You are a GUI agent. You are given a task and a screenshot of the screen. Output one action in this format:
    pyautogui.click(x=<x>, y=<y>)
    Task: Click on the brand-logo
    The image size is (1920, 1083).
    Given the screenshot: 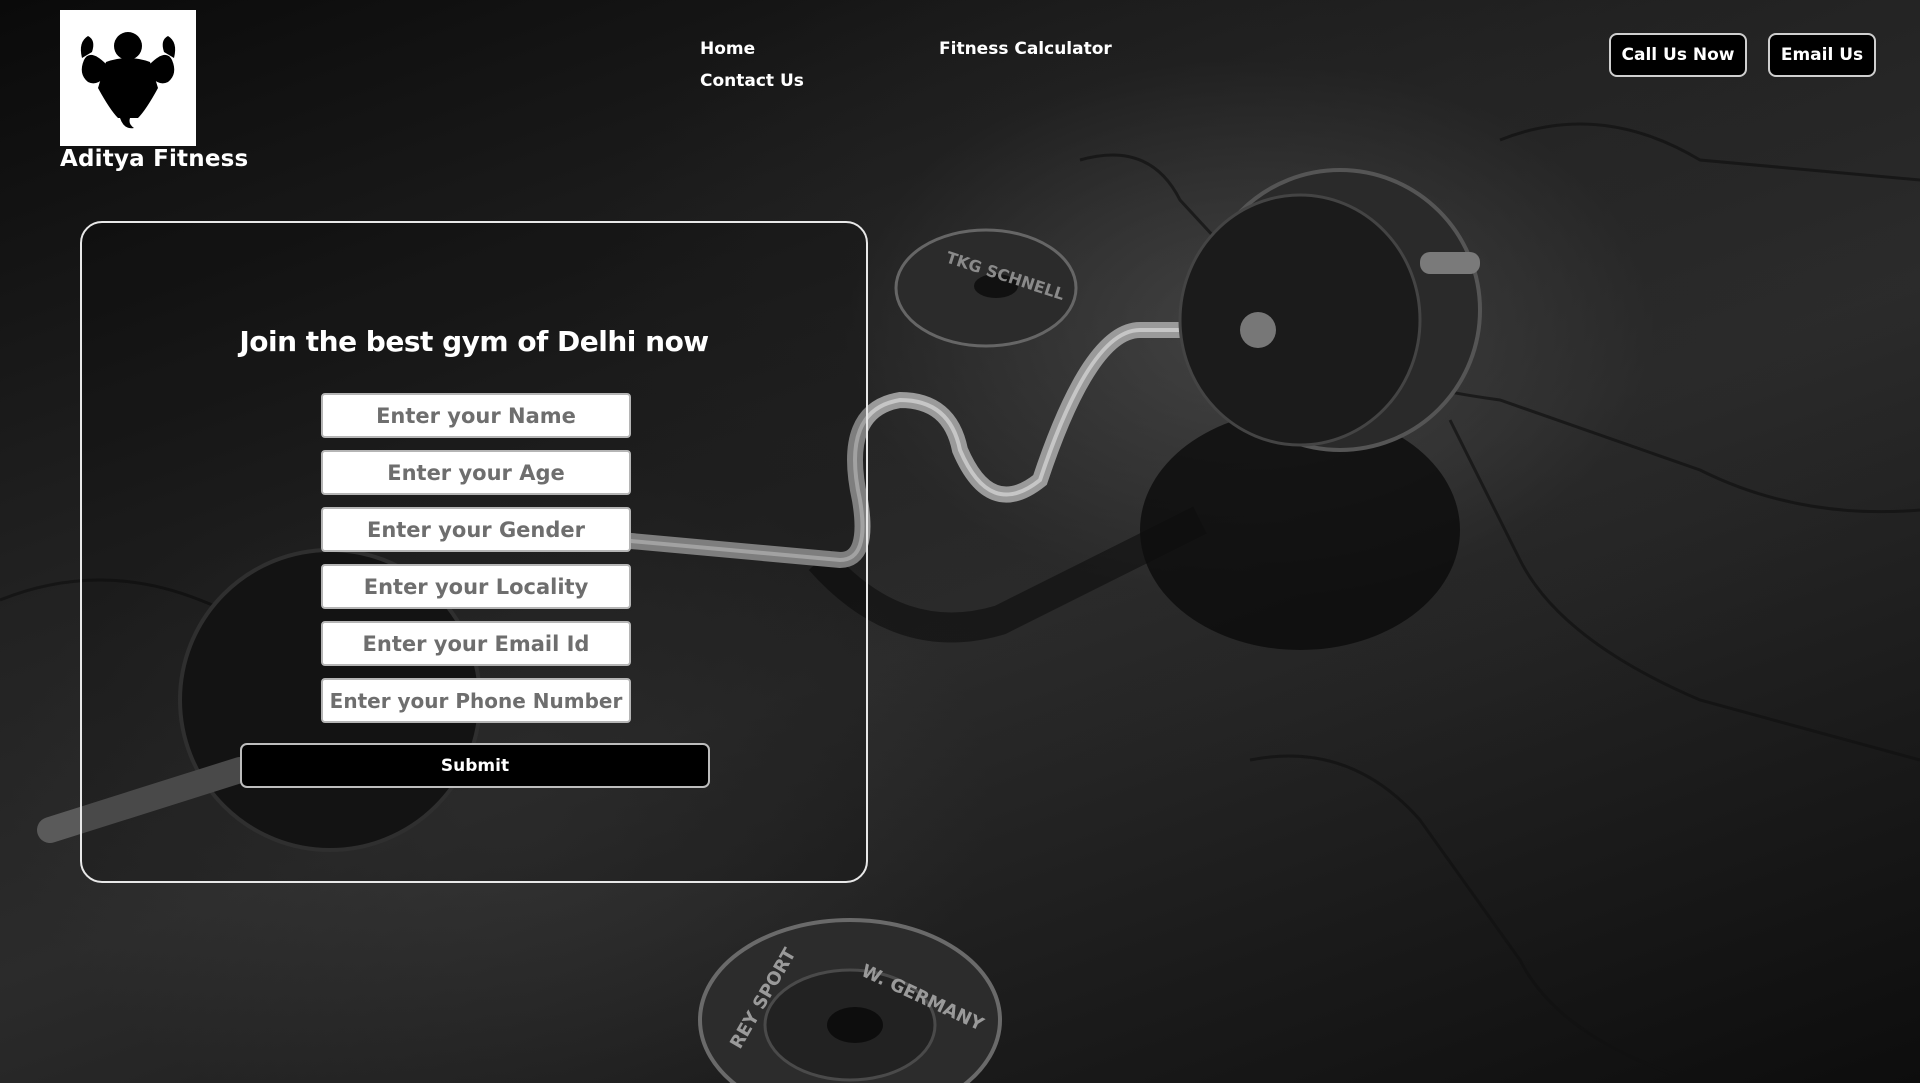 What is the action you would take?
    pyautogui.click(x=128, y=78)
    